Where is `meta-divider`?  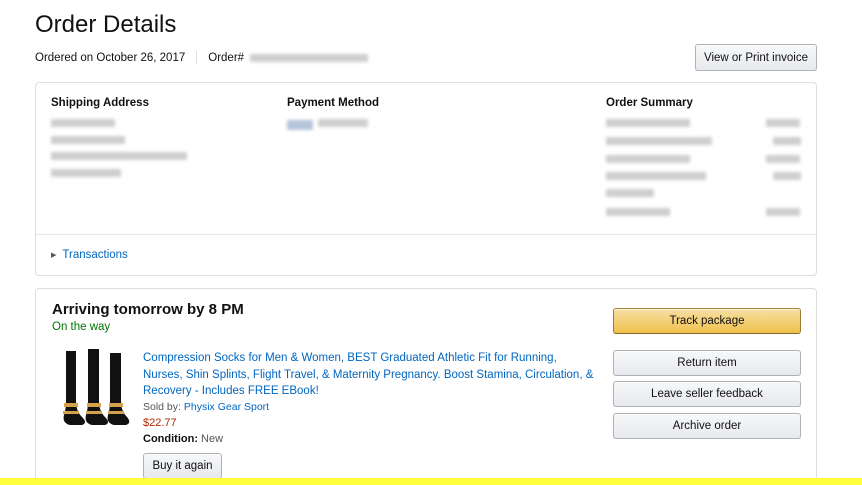
meta-divider is located at coordinates (197, 57).